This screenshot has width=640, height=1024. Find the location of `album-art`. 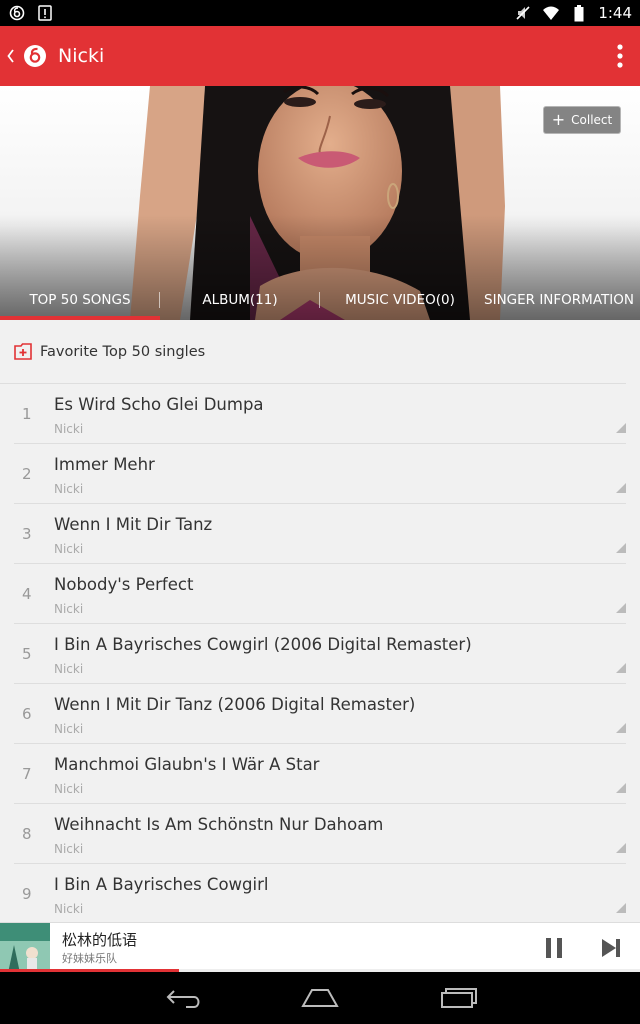

album-art is located at coordinates (25, 947).